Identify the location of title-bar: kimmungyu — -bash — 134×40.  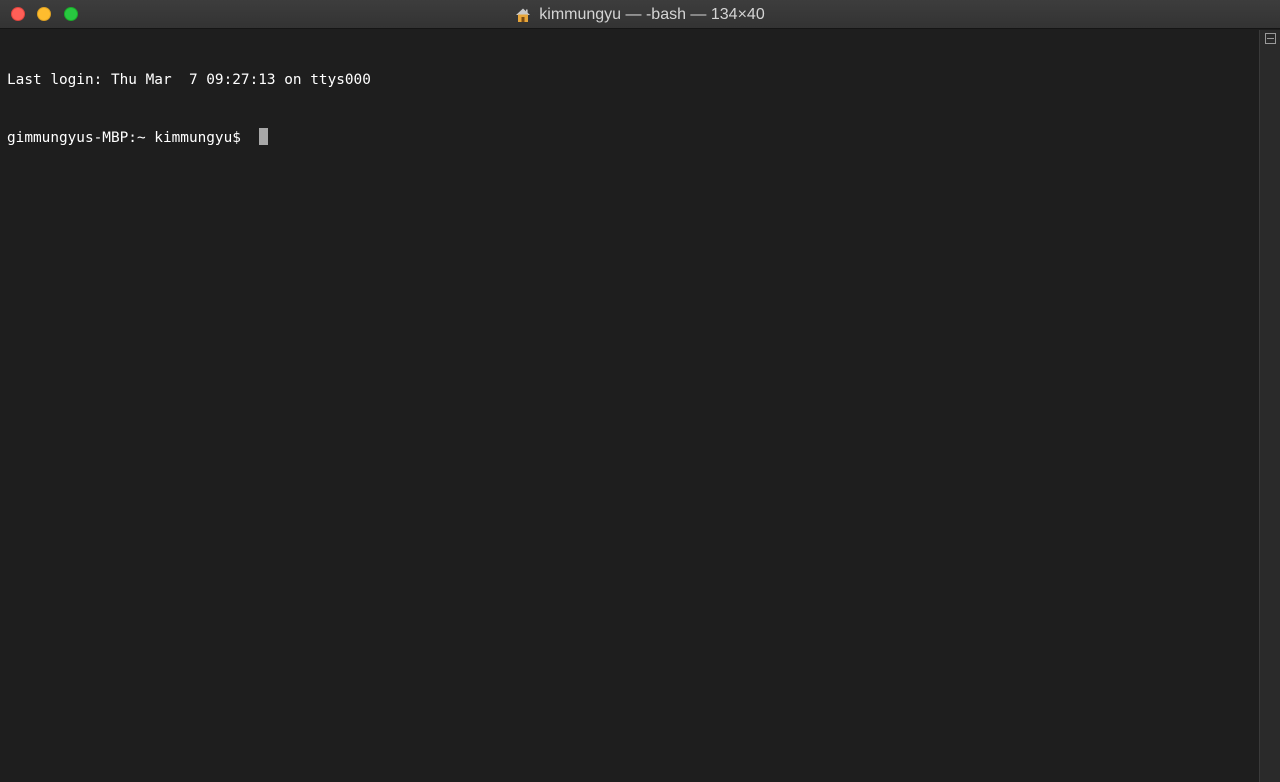
(640, 14).